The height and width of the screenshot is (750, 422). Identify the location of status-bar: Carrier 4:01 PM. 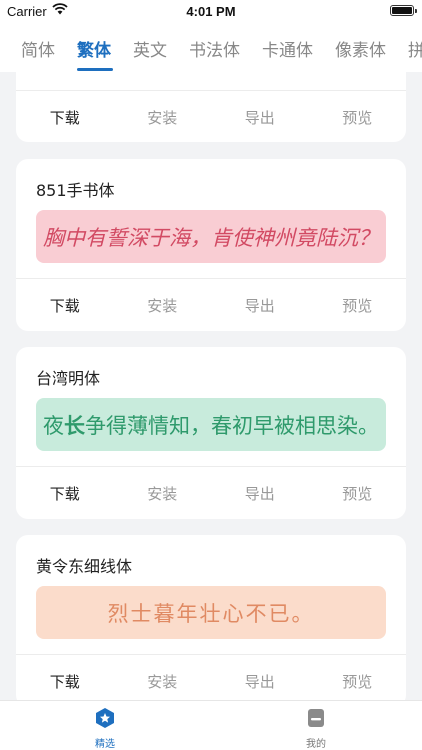
(211, 11).